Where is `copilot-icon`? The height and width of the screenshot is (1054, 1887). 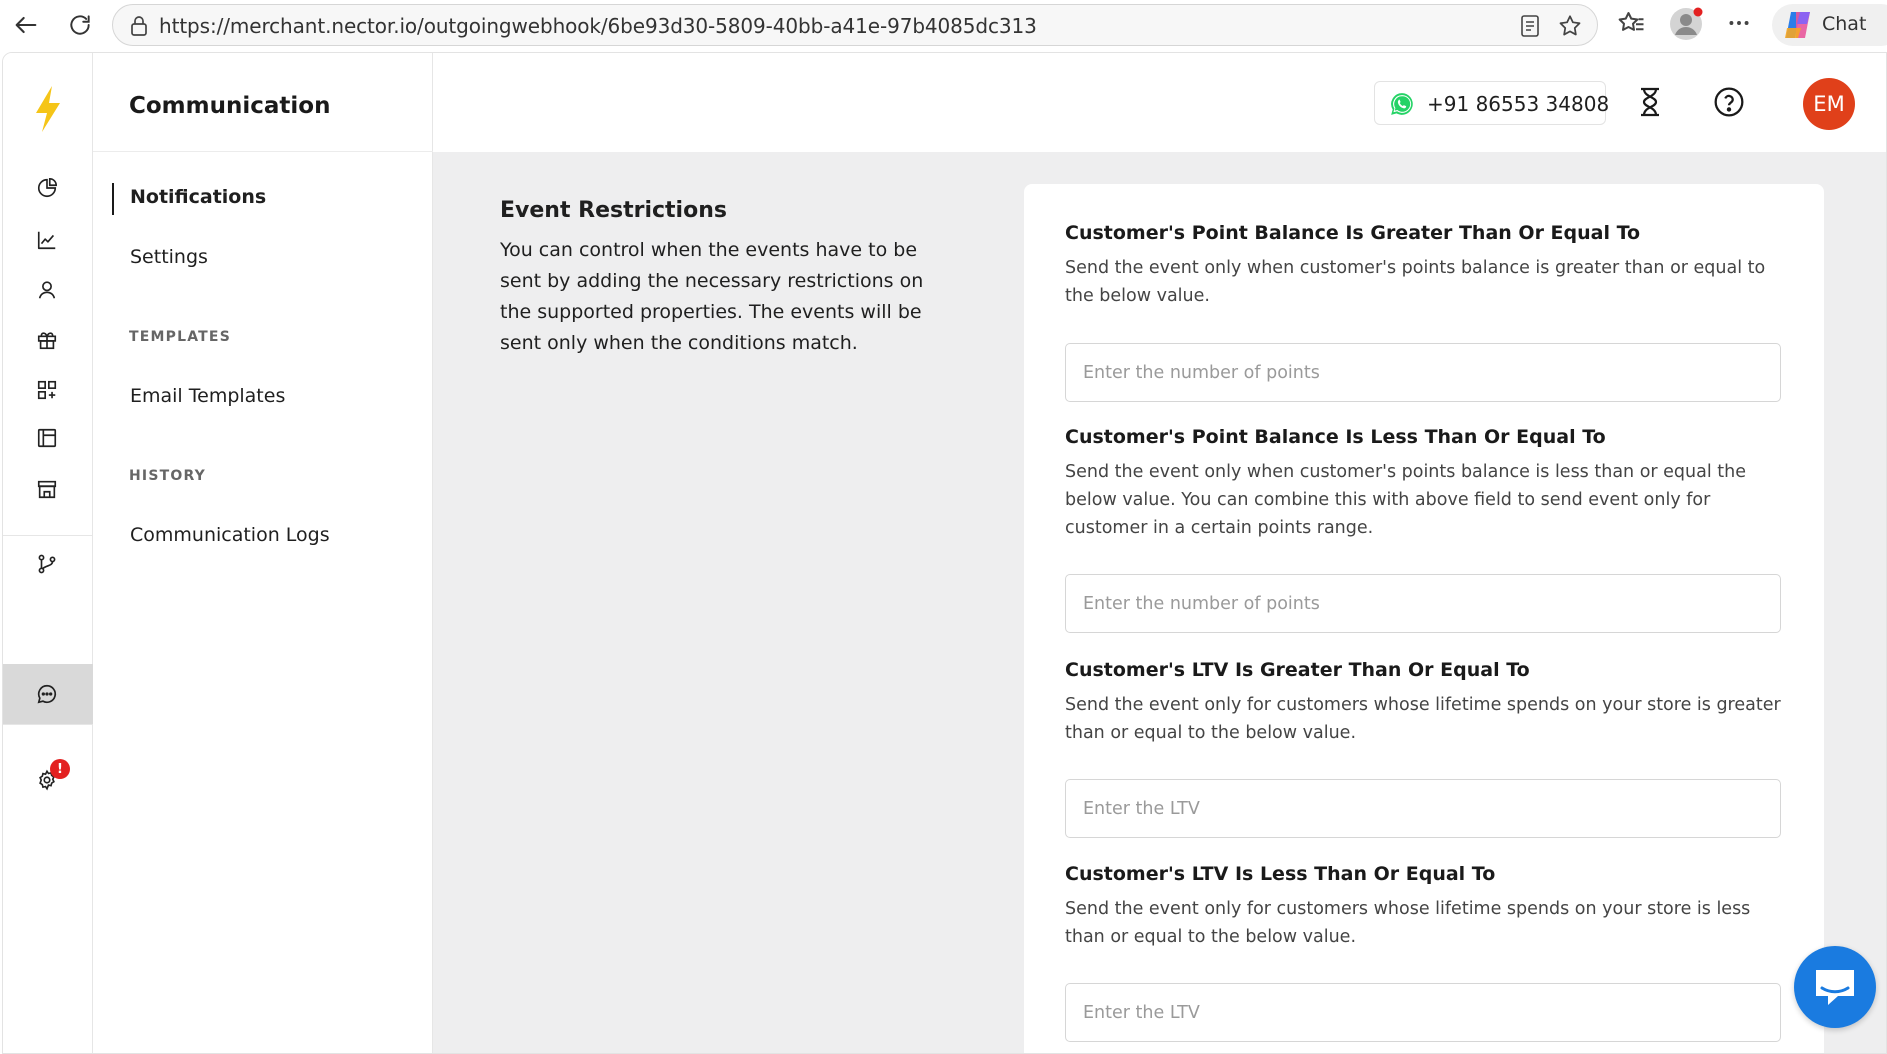
copilot-icon is located at coordinates (1798, 27).